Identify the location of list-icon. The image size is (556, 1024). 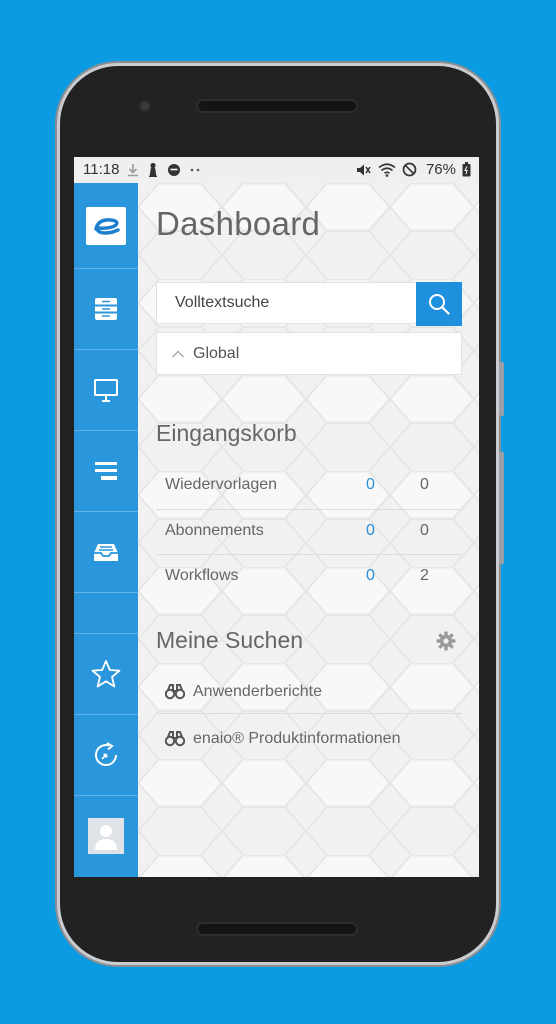
(106, 471).